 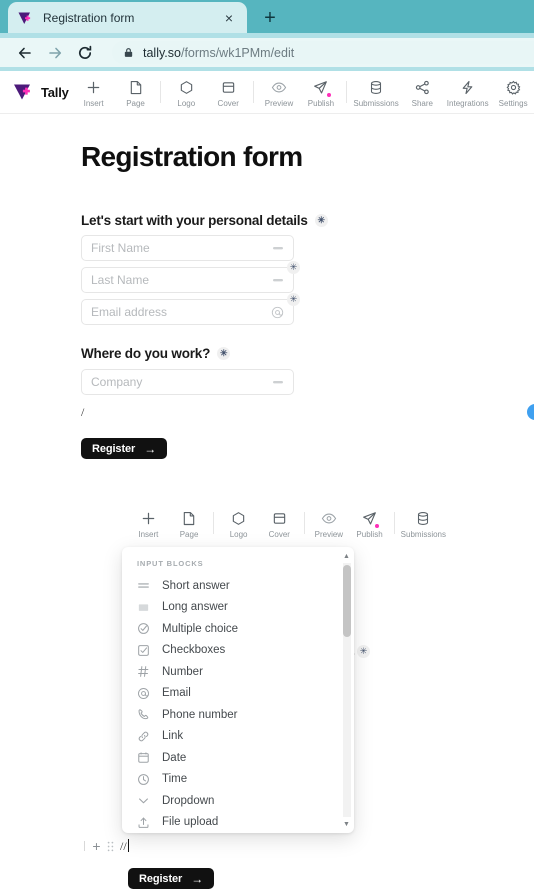 I want to click on menu-item-label: Link, so click(x=173, y=736).